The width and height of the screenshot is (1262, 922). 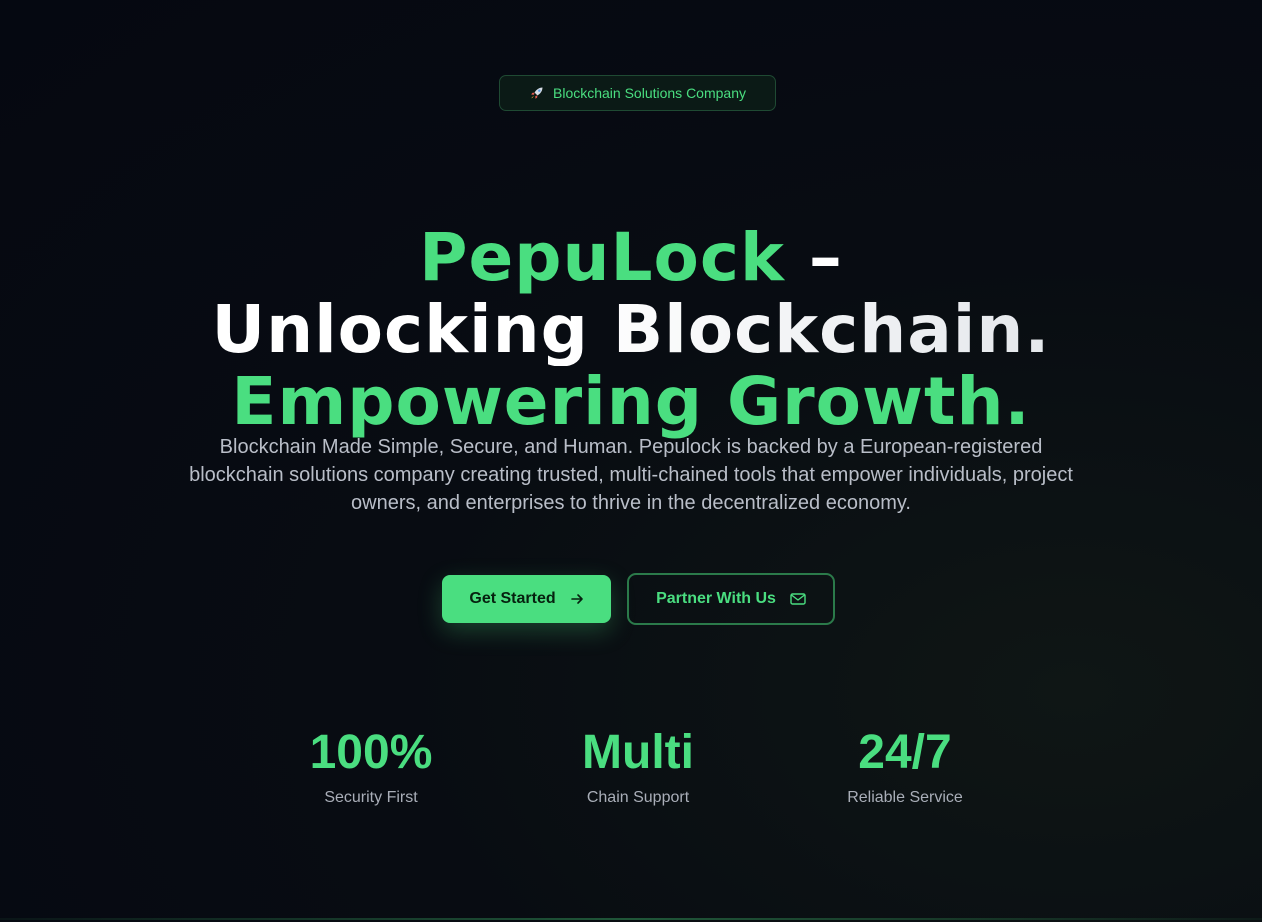 I want to click on section-divider, so click(x=631, y=919).